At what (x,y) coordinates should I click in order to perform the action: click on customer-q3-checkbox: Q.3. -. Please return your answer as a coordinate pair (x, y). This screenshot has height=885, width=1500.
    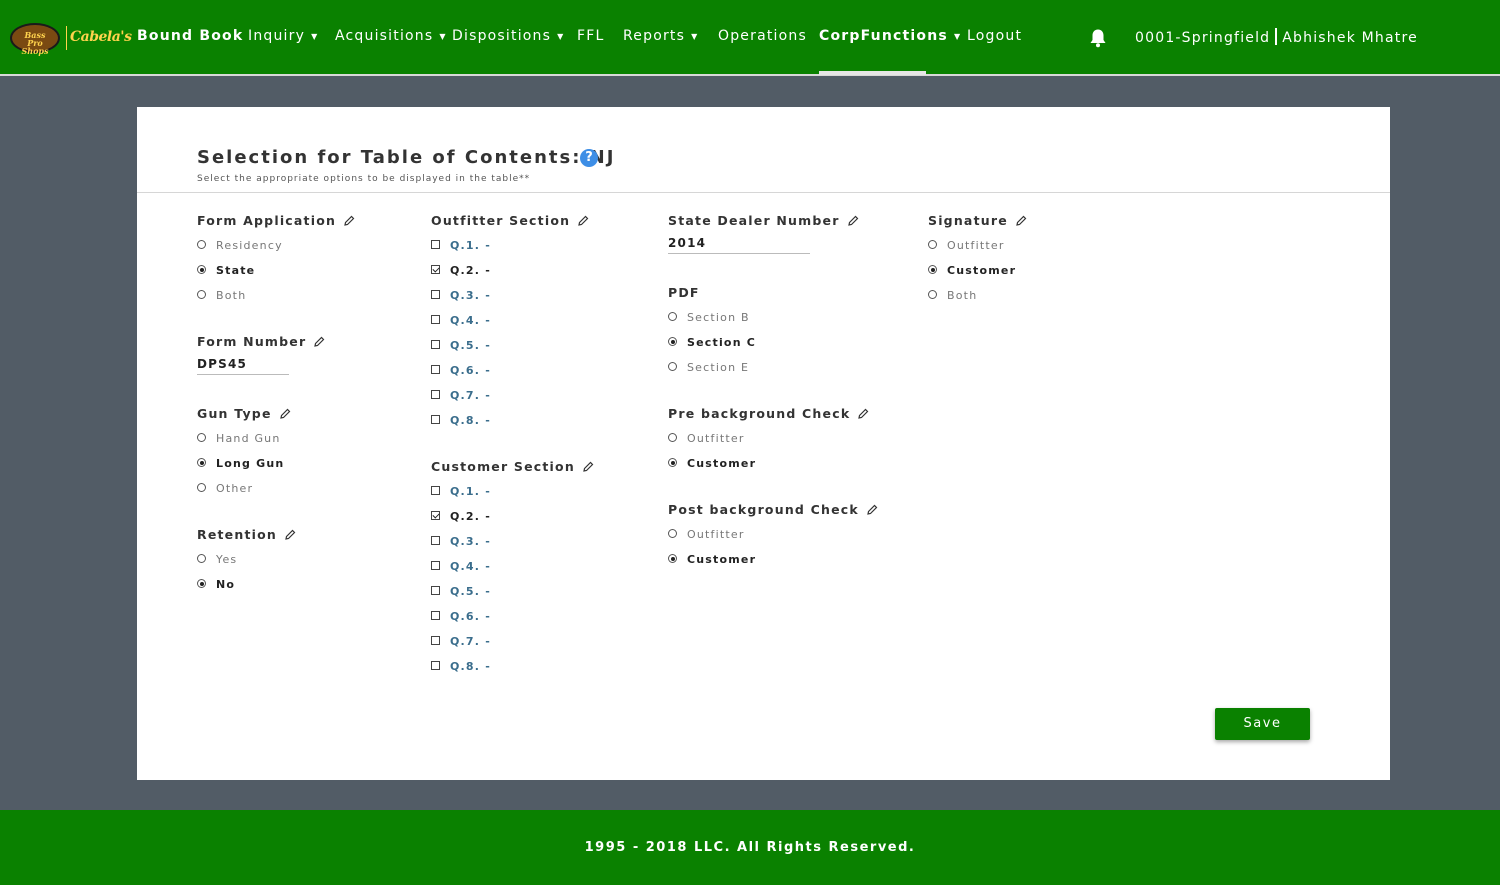
    Looking at the image, I should click on (461, 542).